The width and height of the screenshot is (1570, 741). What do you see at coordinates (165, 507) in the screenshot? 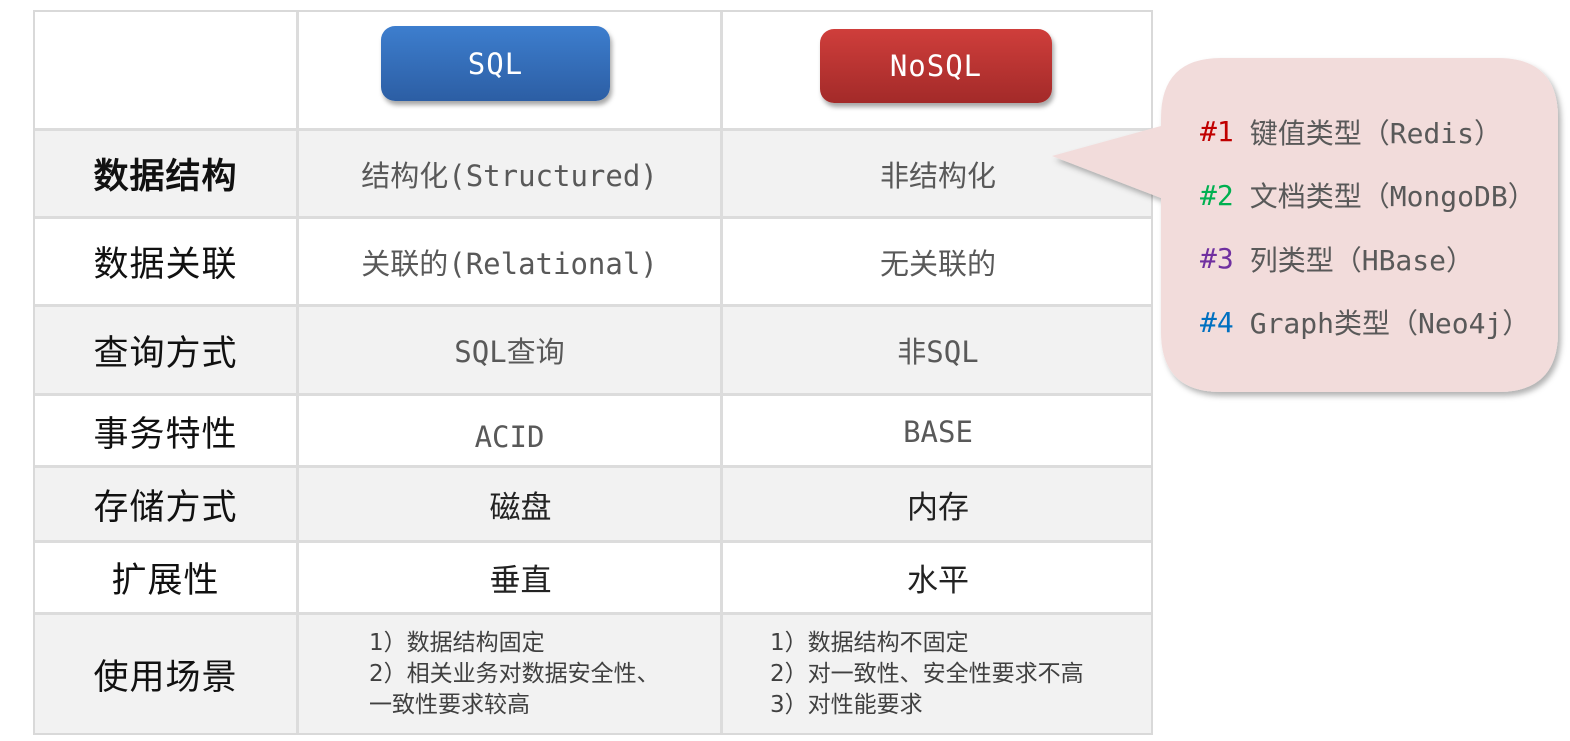
I see `row-label: 存储方式` at bounding box center [165, 507].